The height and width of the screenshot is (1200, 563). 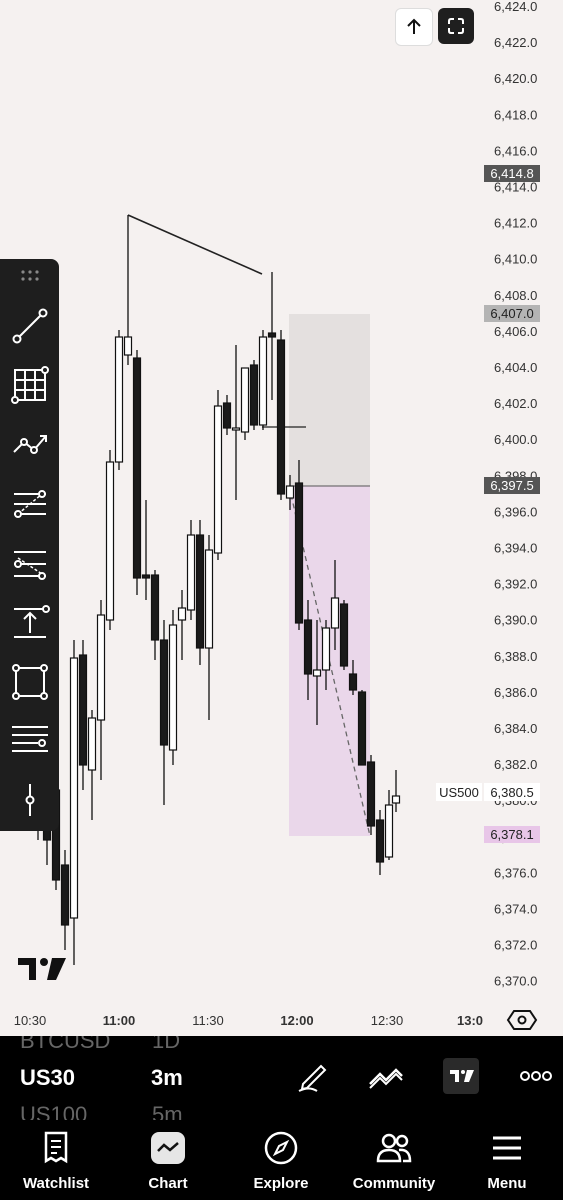 I want to click on nav-watchlist: Watchlist, so click(x=56, y=1160).